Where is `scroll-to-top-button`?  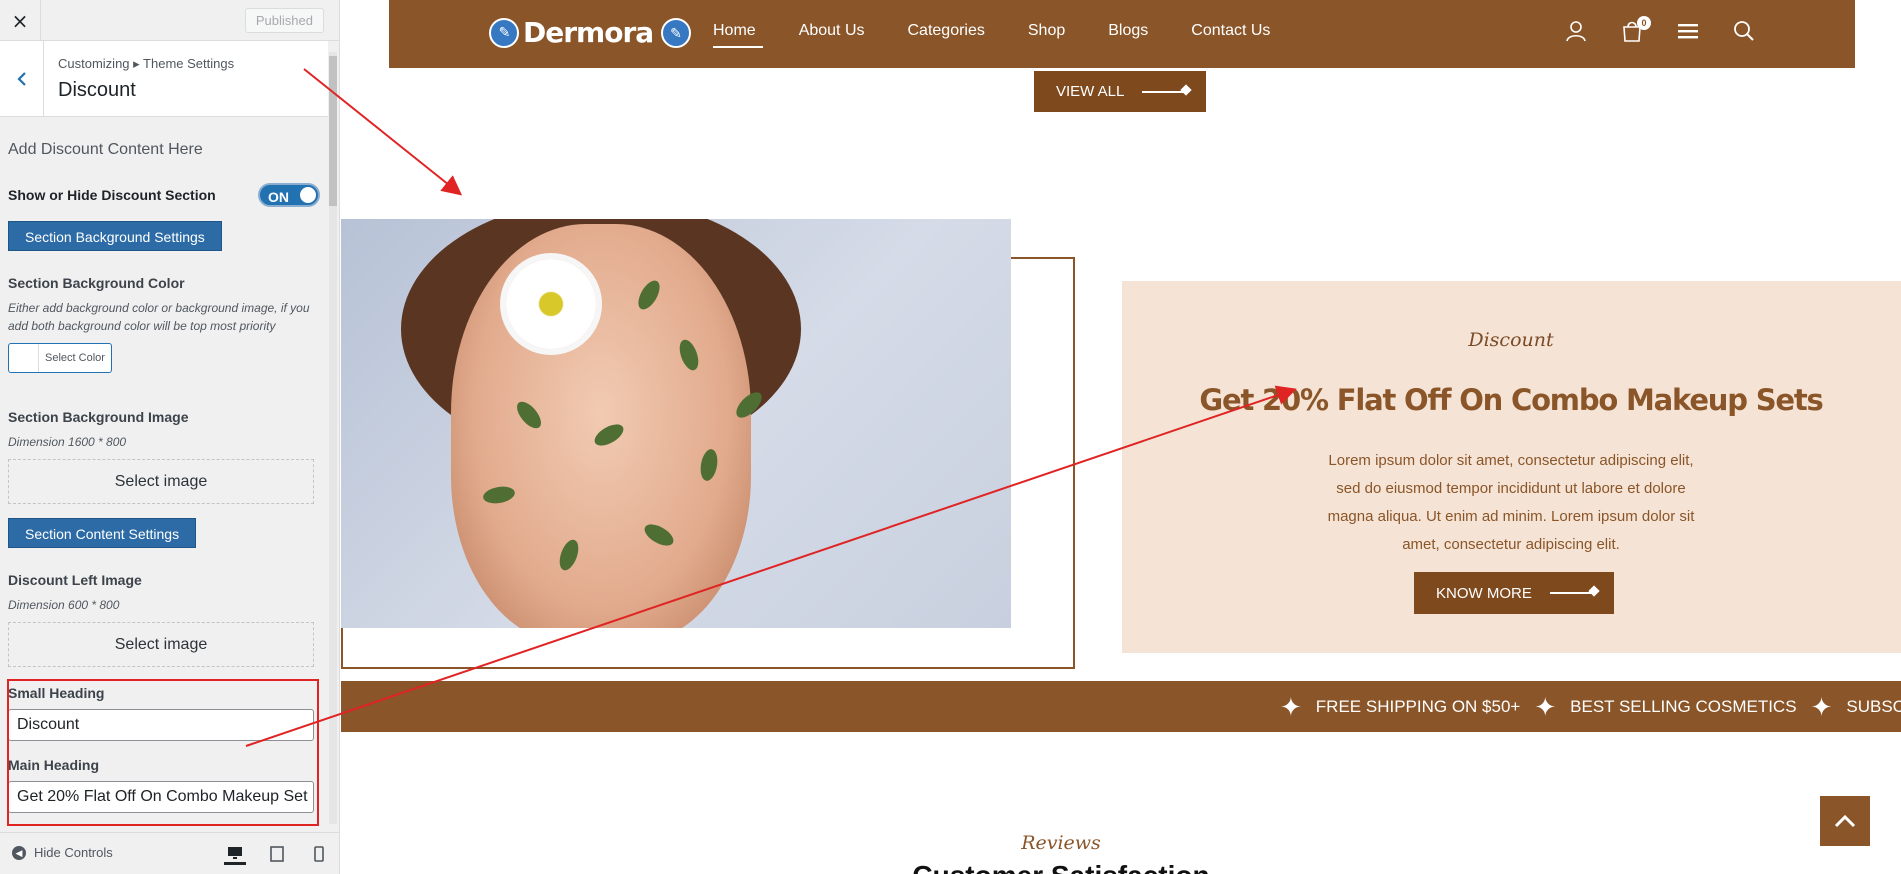 scroll-to-top-button is located at coordinates (1845, 821).